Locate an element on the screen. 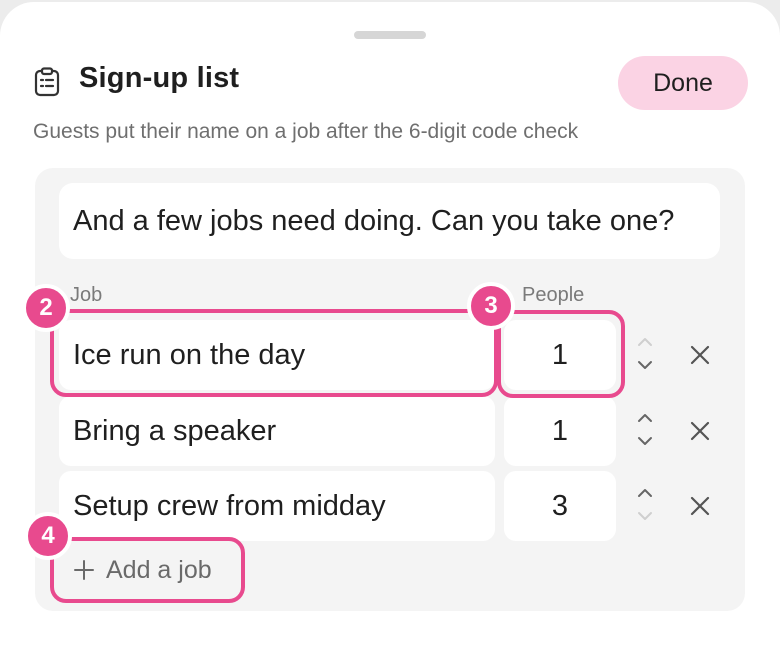  add-job-button: Add a job is located at coordinates (142, 570).